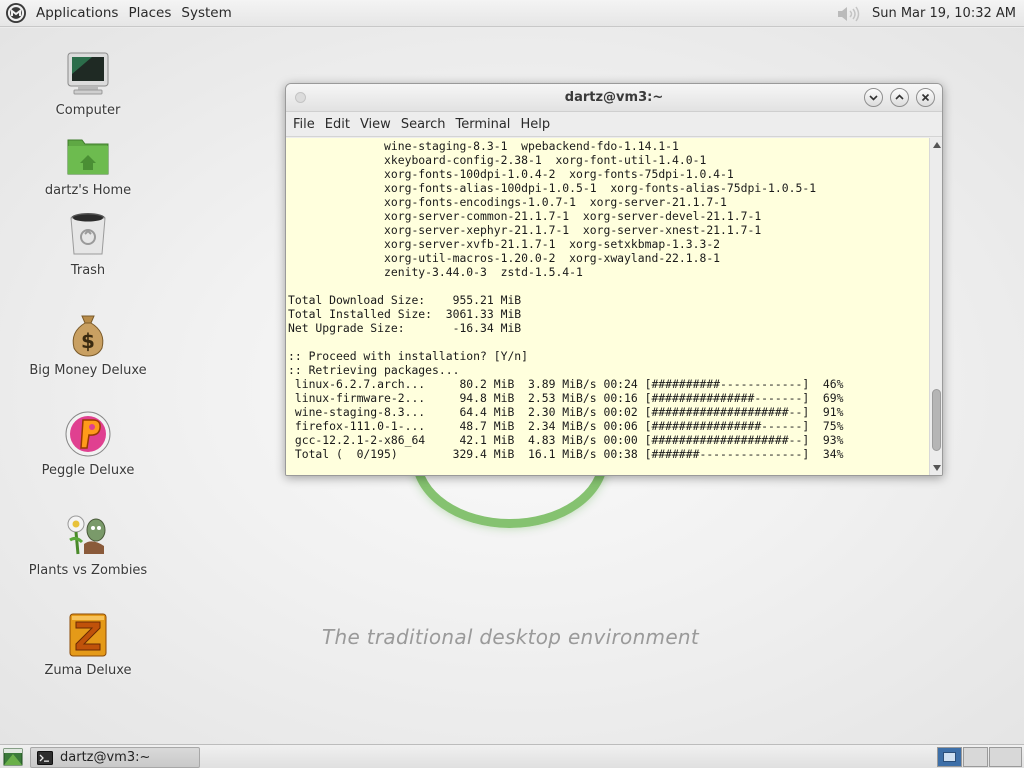 The width and height of the screenshot is (1024, 768). Describe the element at coordinates (86, 535) in the screenshot. I see `plants-vs-zombies-icon` at that location.